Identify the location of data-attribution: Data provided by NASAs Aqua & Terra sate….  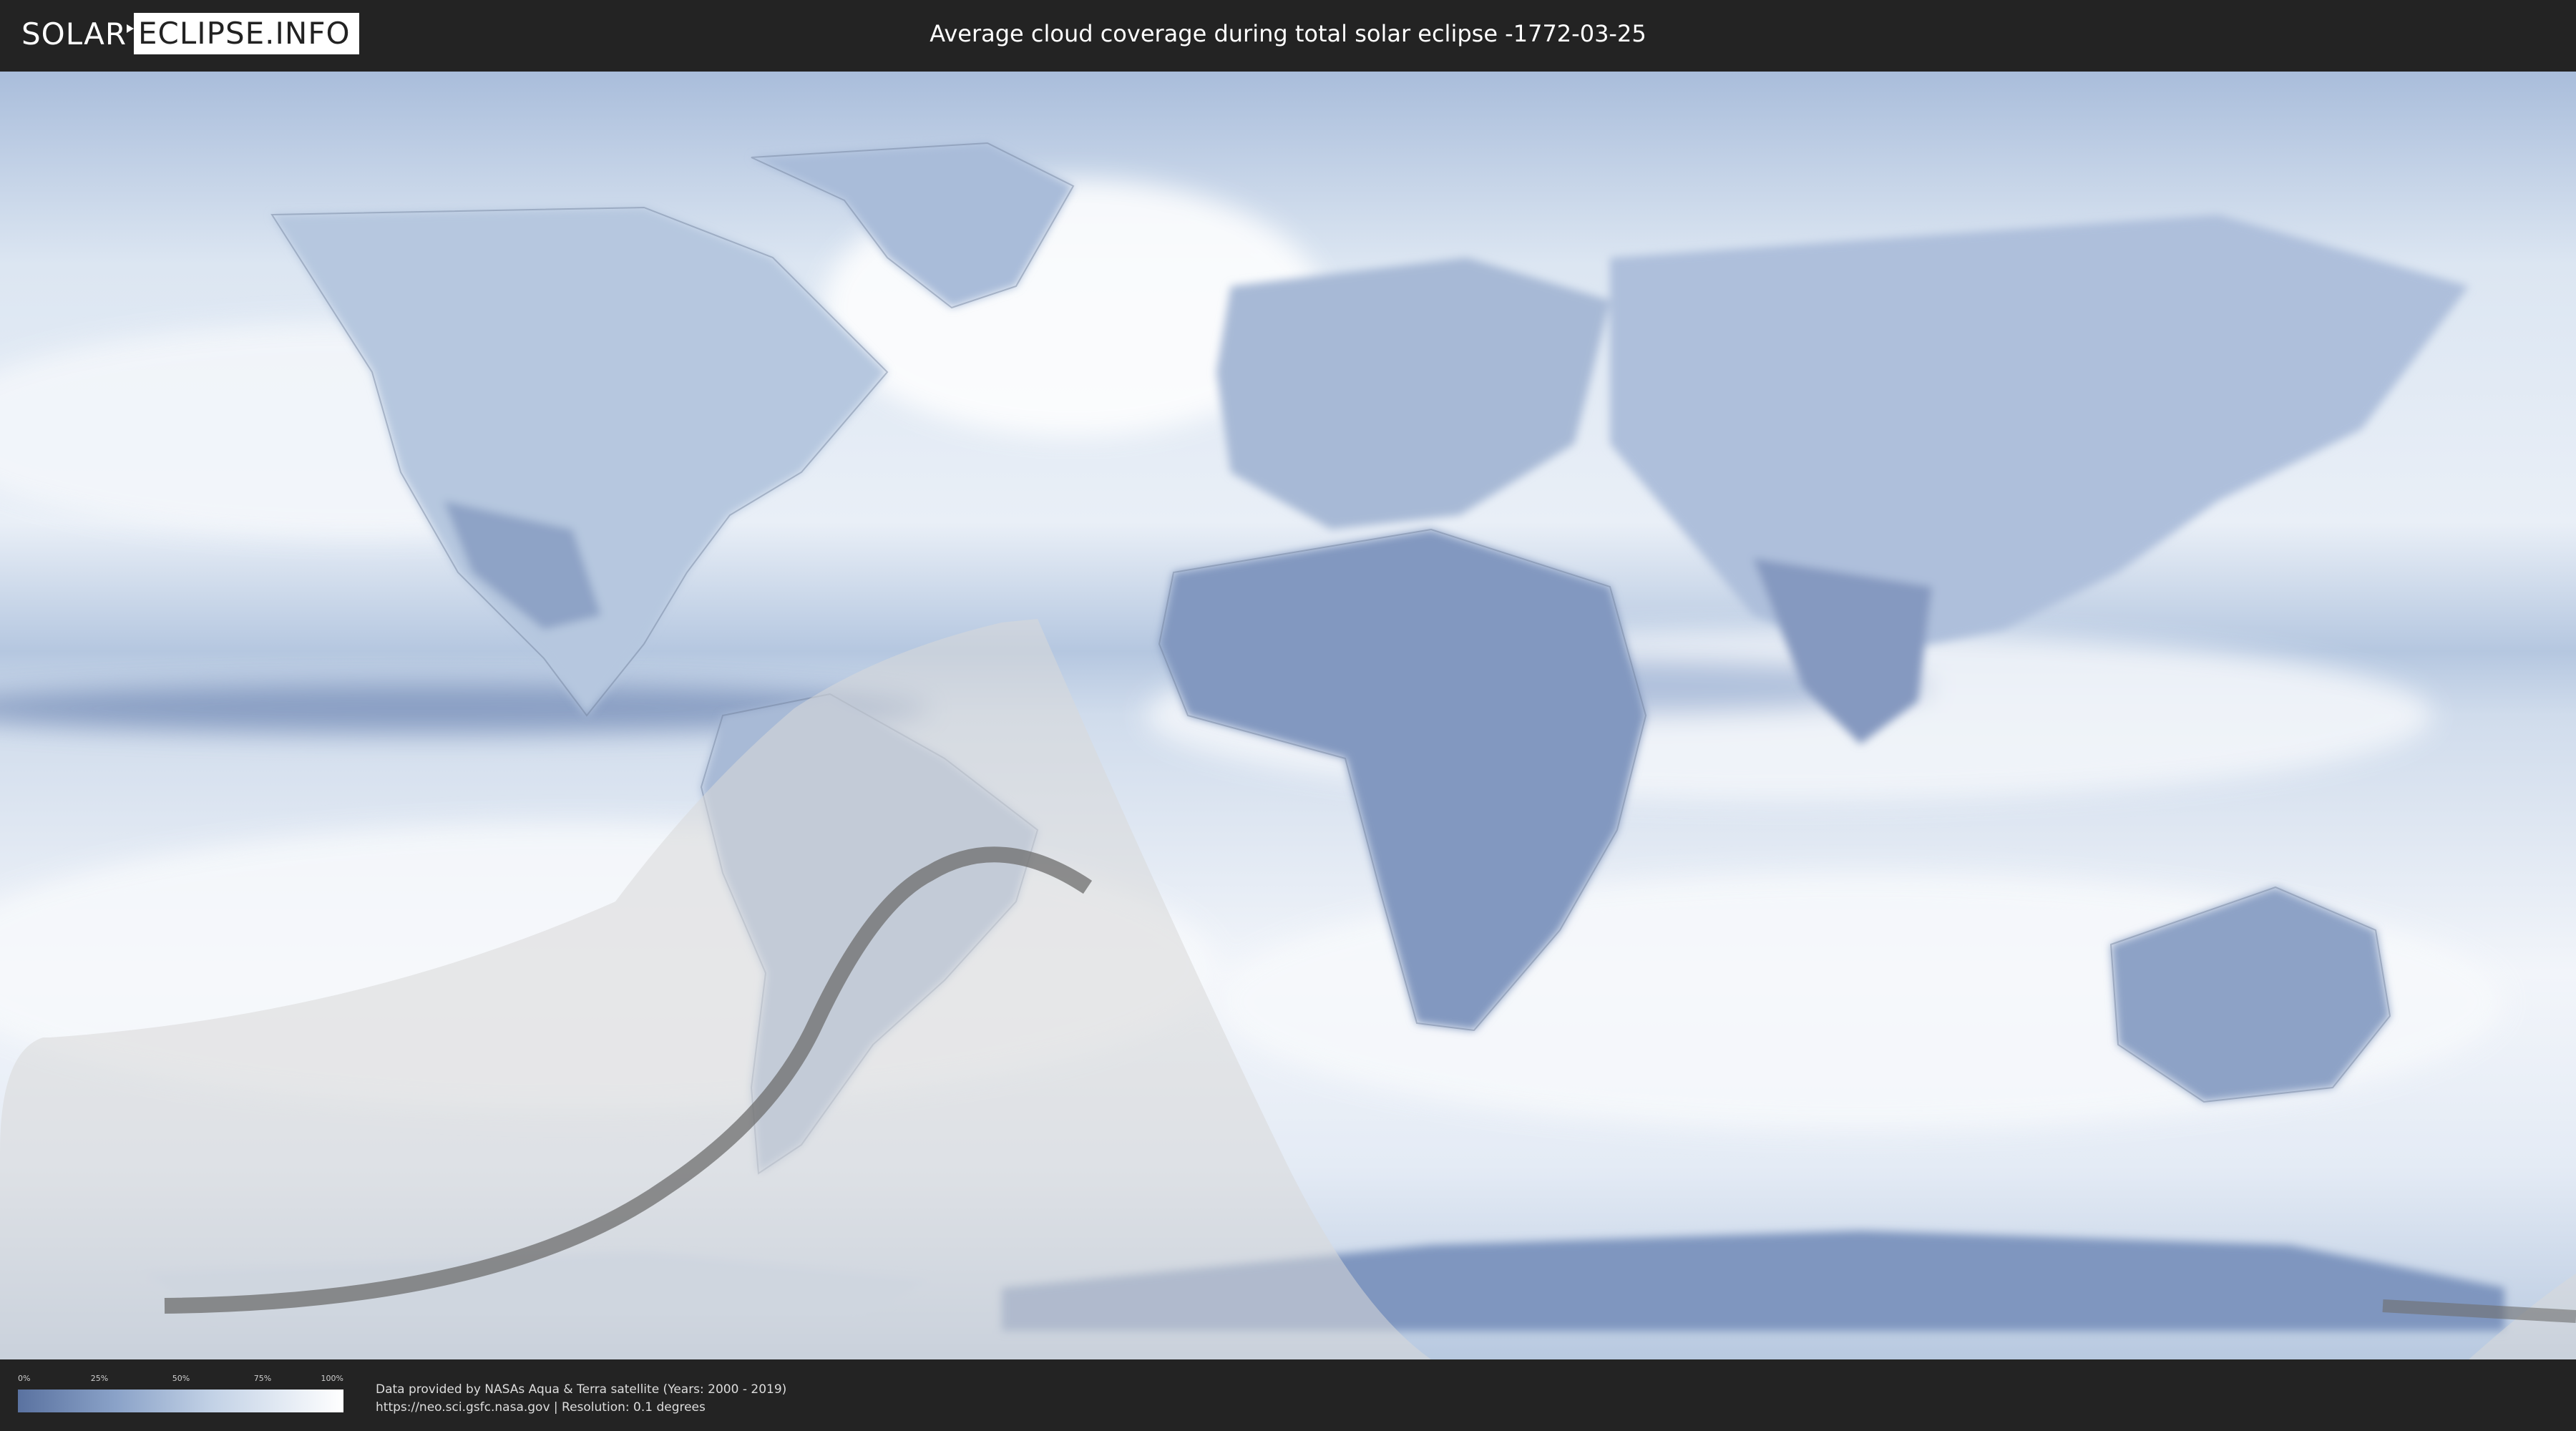
(581, 1399).